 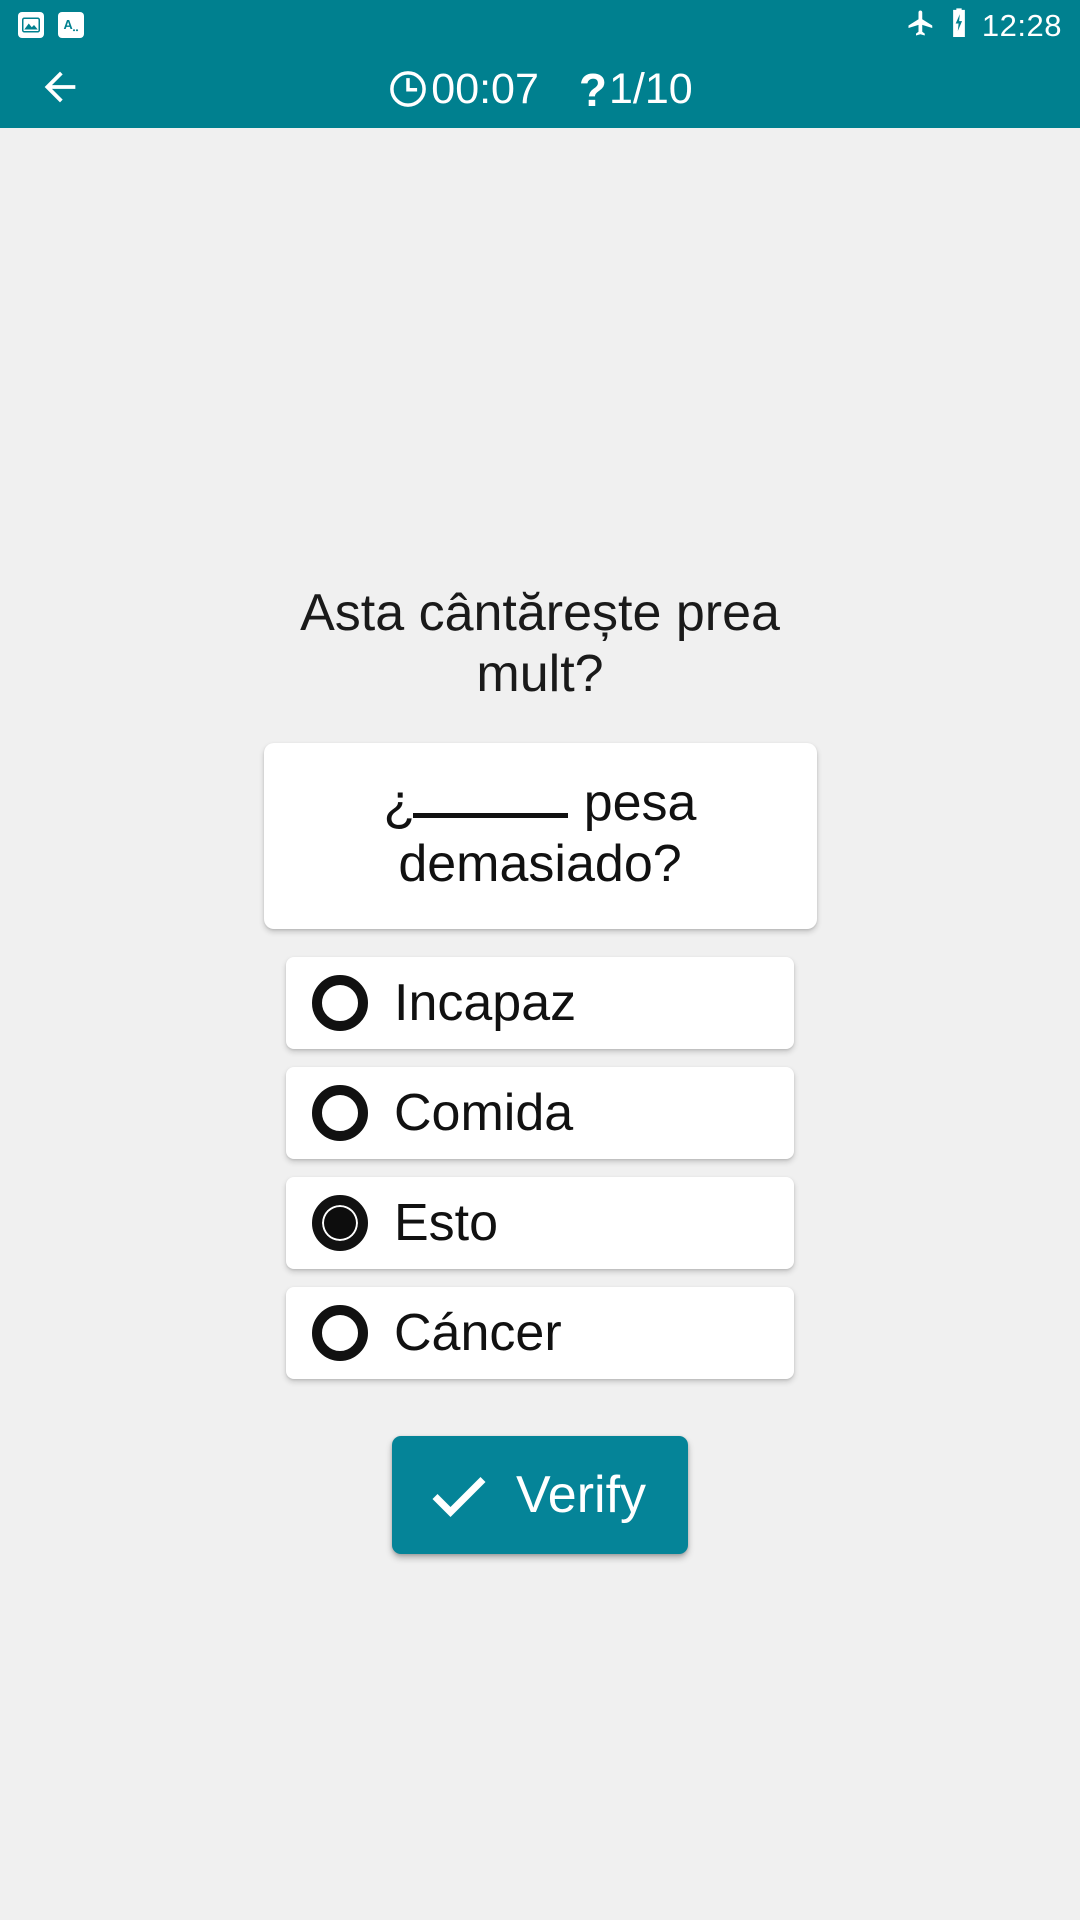 What do you see at coordinates (446, 1223) in the screenshot?
I see `option-label: Esto` at bounding box center [446, 1223].